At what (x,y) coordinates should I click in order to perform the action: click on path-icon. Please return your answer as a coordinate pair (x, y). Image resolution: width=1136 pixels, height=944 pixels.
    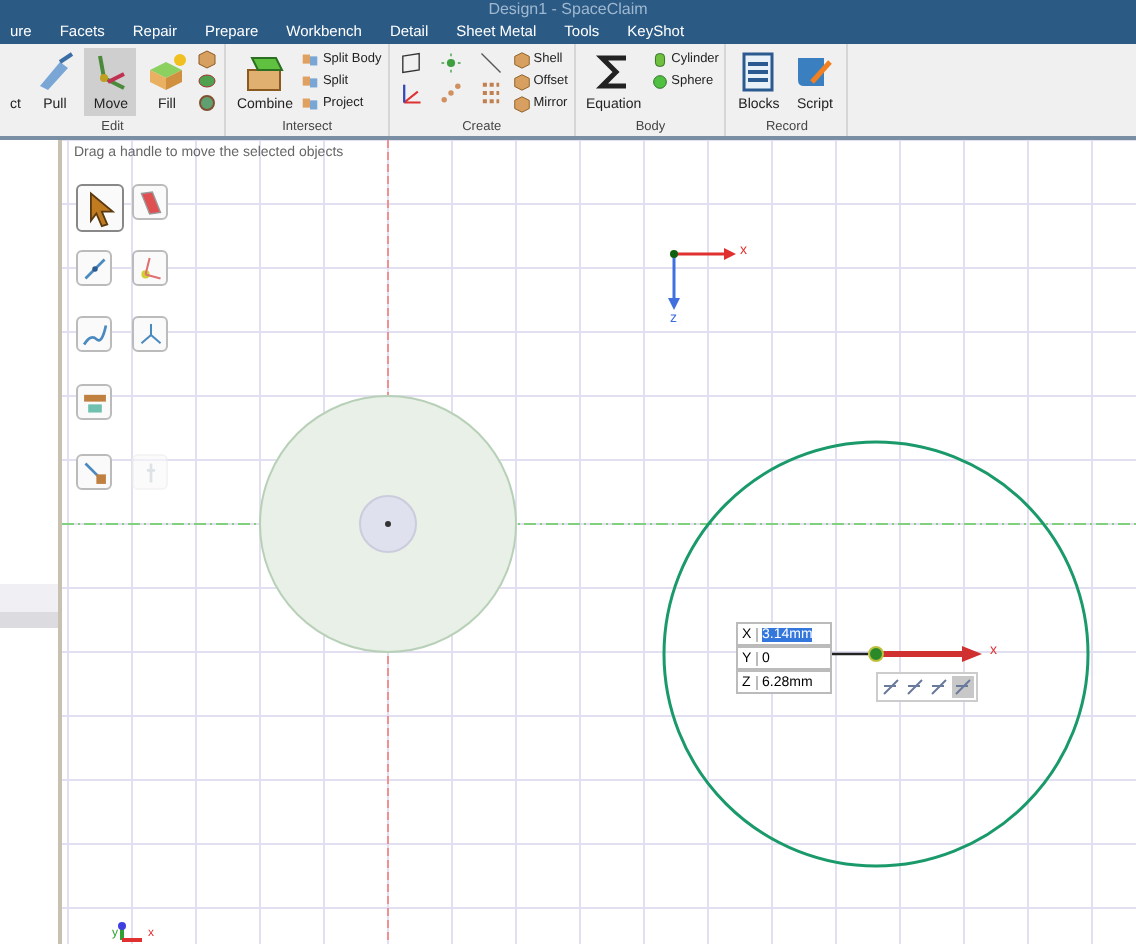
    Looking at the image, I should click on (94, 334).